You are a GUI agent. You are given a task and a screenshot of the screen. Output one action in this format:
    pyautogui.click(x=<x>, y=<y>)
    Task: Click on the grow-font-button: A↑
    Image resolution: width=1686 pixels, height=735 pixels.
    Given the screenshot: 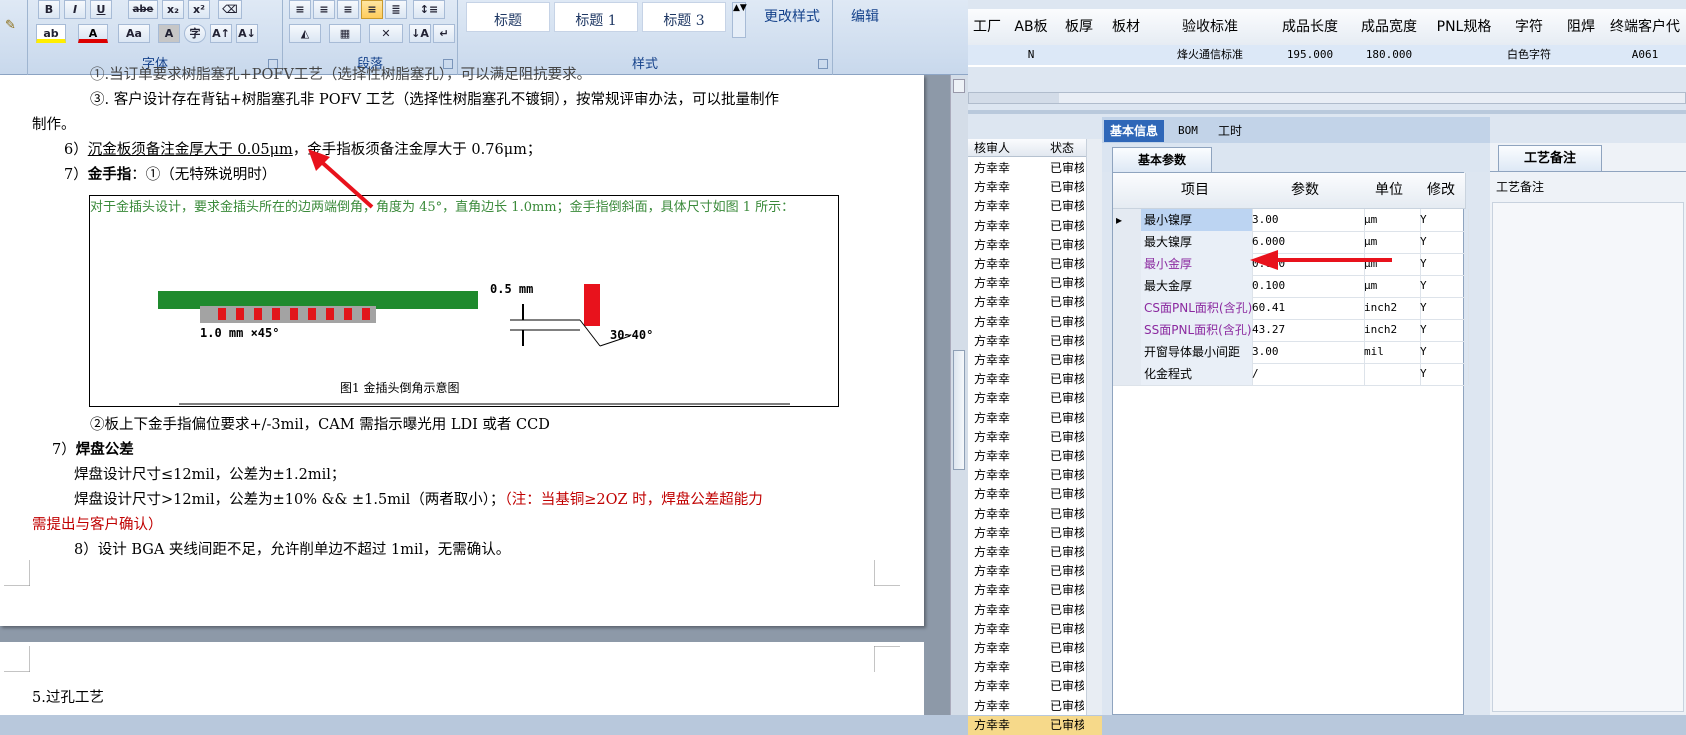 What is the action you would take?
    pyautogui.click(x=221, y=33)
    